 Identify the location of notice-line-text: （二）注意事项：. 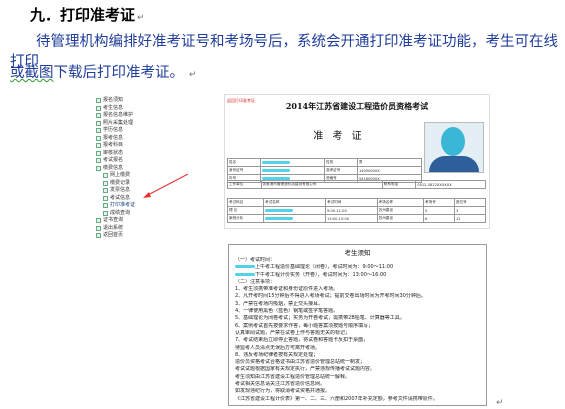
(255, 281).